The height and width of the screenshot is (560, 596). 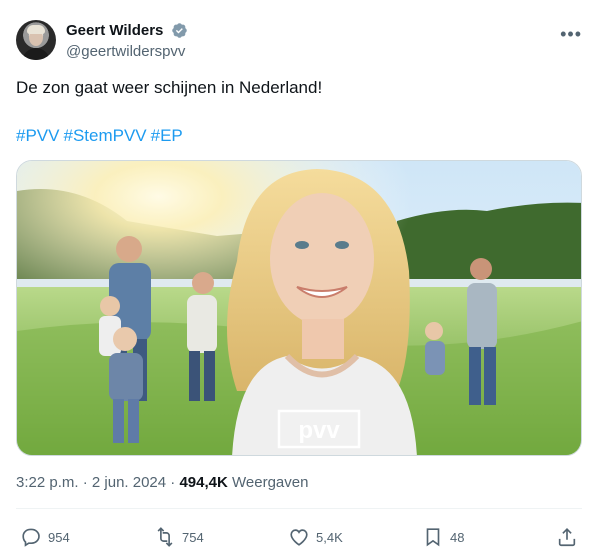 What do you see at coordinates (36, 54) in the screenshot?
I see `avatar-shoulders` at bounding box center [36, 54].